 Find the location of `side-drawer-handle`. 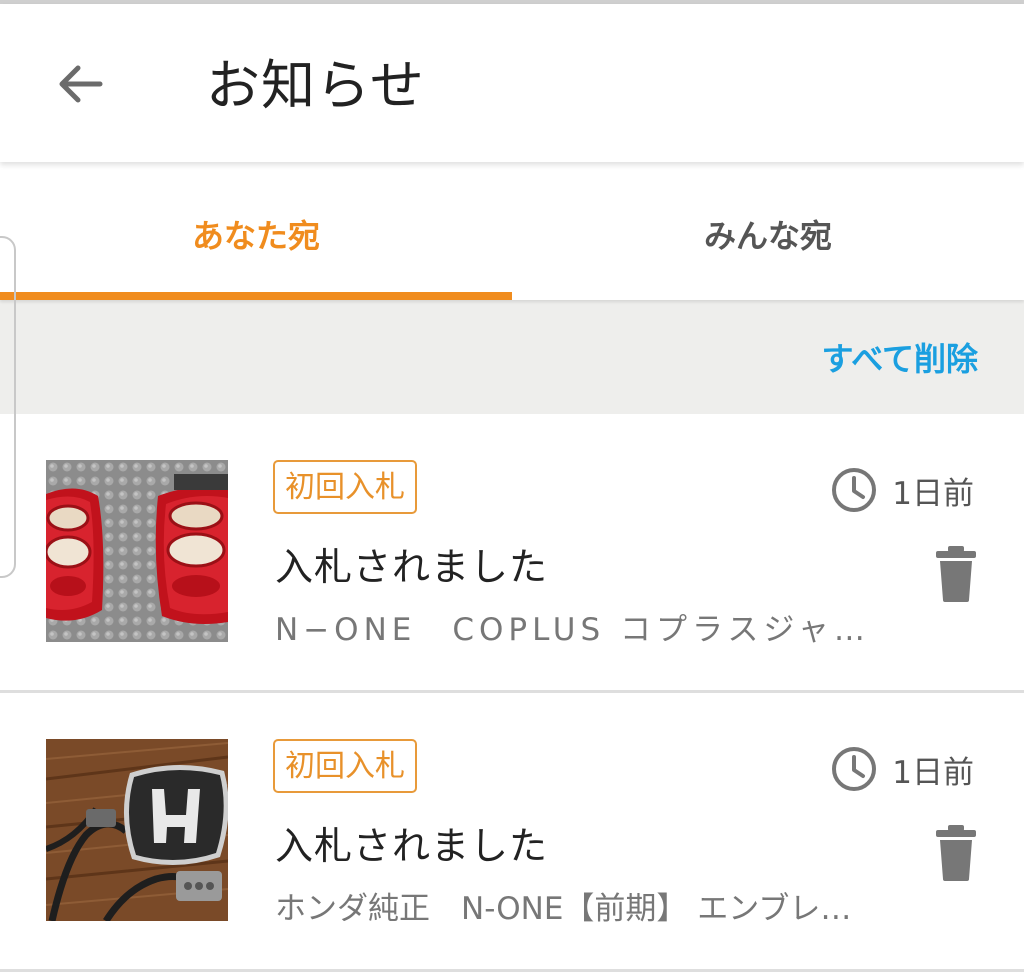

side-drawer-handle is located at coordinates (8, 407).